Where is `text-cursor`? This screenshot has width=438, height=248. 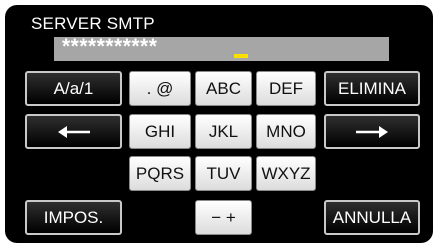
text-cursor is located at coordinates (241, 56).